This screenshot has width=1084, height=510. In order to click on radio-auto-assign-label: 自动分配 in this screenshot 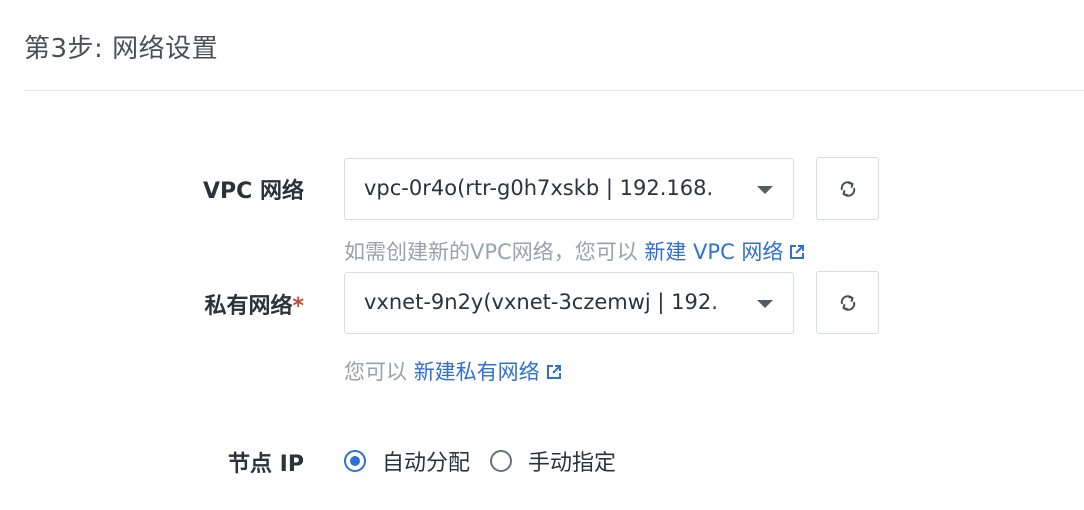, I will do `click(426, 463)`.